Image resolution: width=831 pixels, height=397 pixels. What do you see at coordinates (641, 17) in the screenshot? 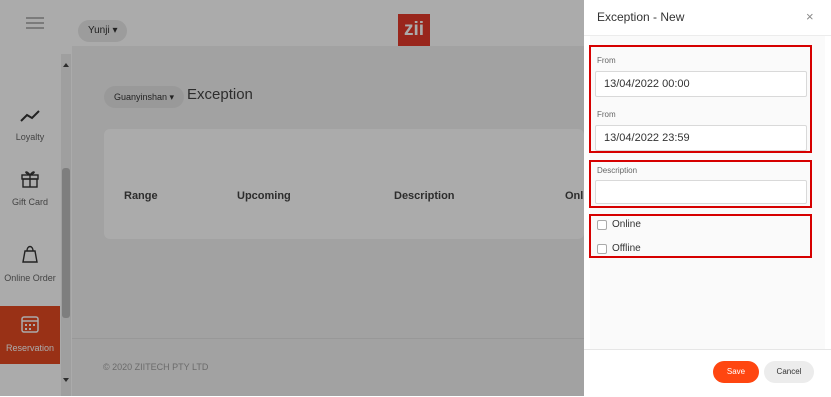
I see `panel-title: Exception - New` at bounding box center [641, 17].